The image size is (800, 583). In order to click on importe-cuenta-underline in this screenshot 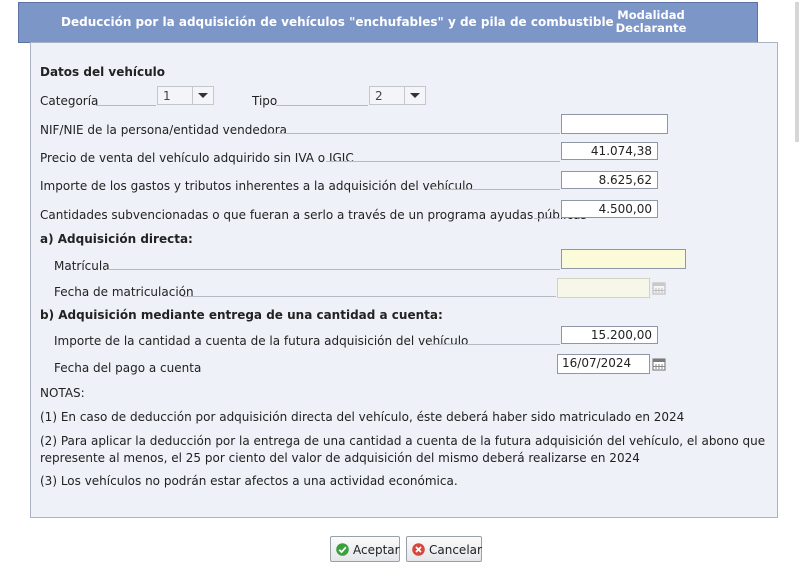, I will do `click(495, 344)`.